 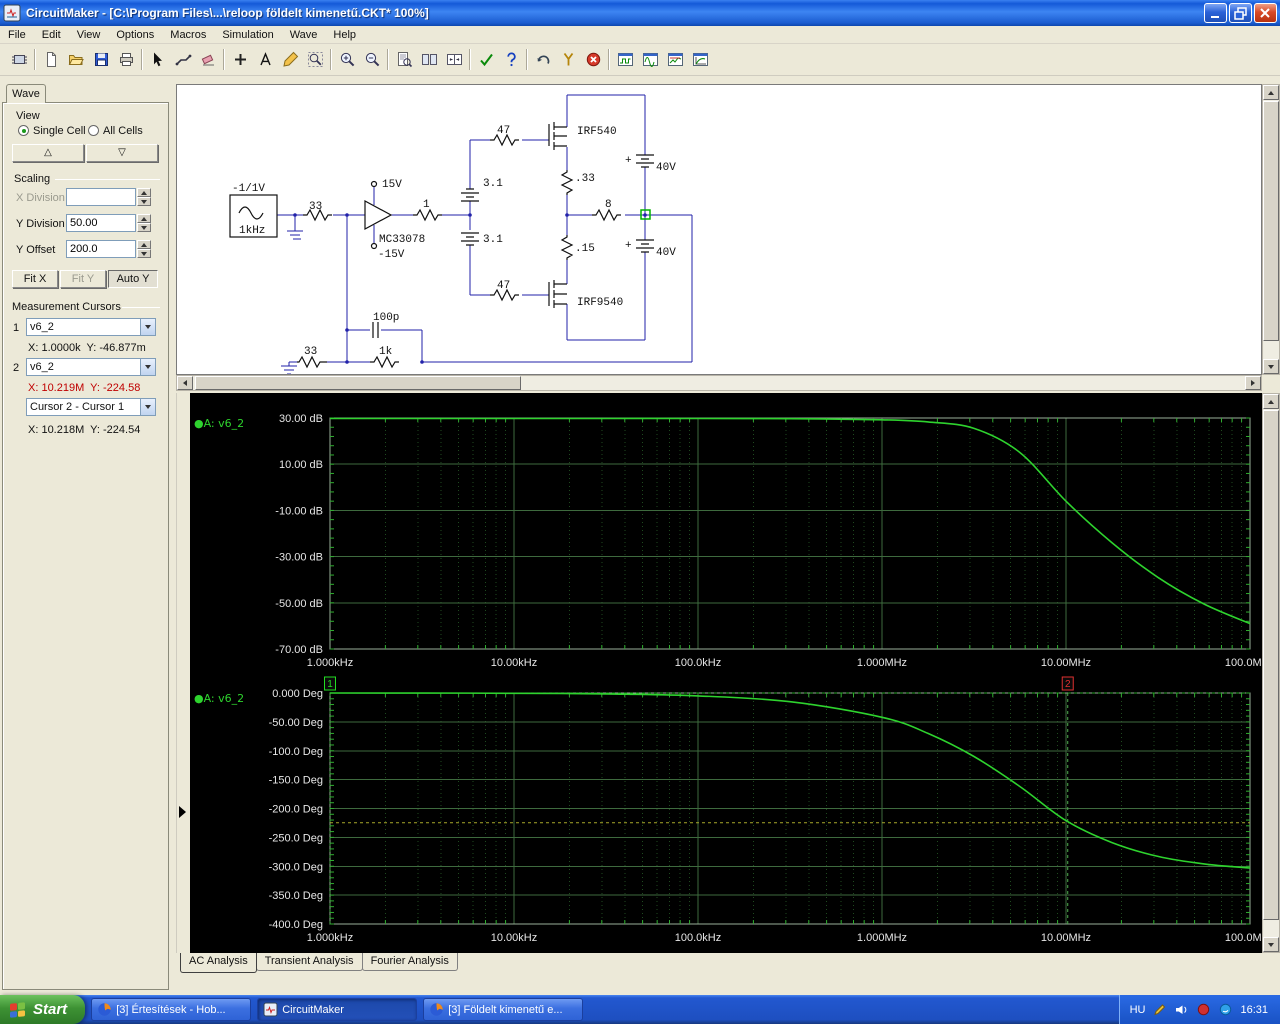 What do you see at coordinates (1068, 684) in the screenshot?
I see `cursor-2-label: 2` at bounding box center [1068, 684].